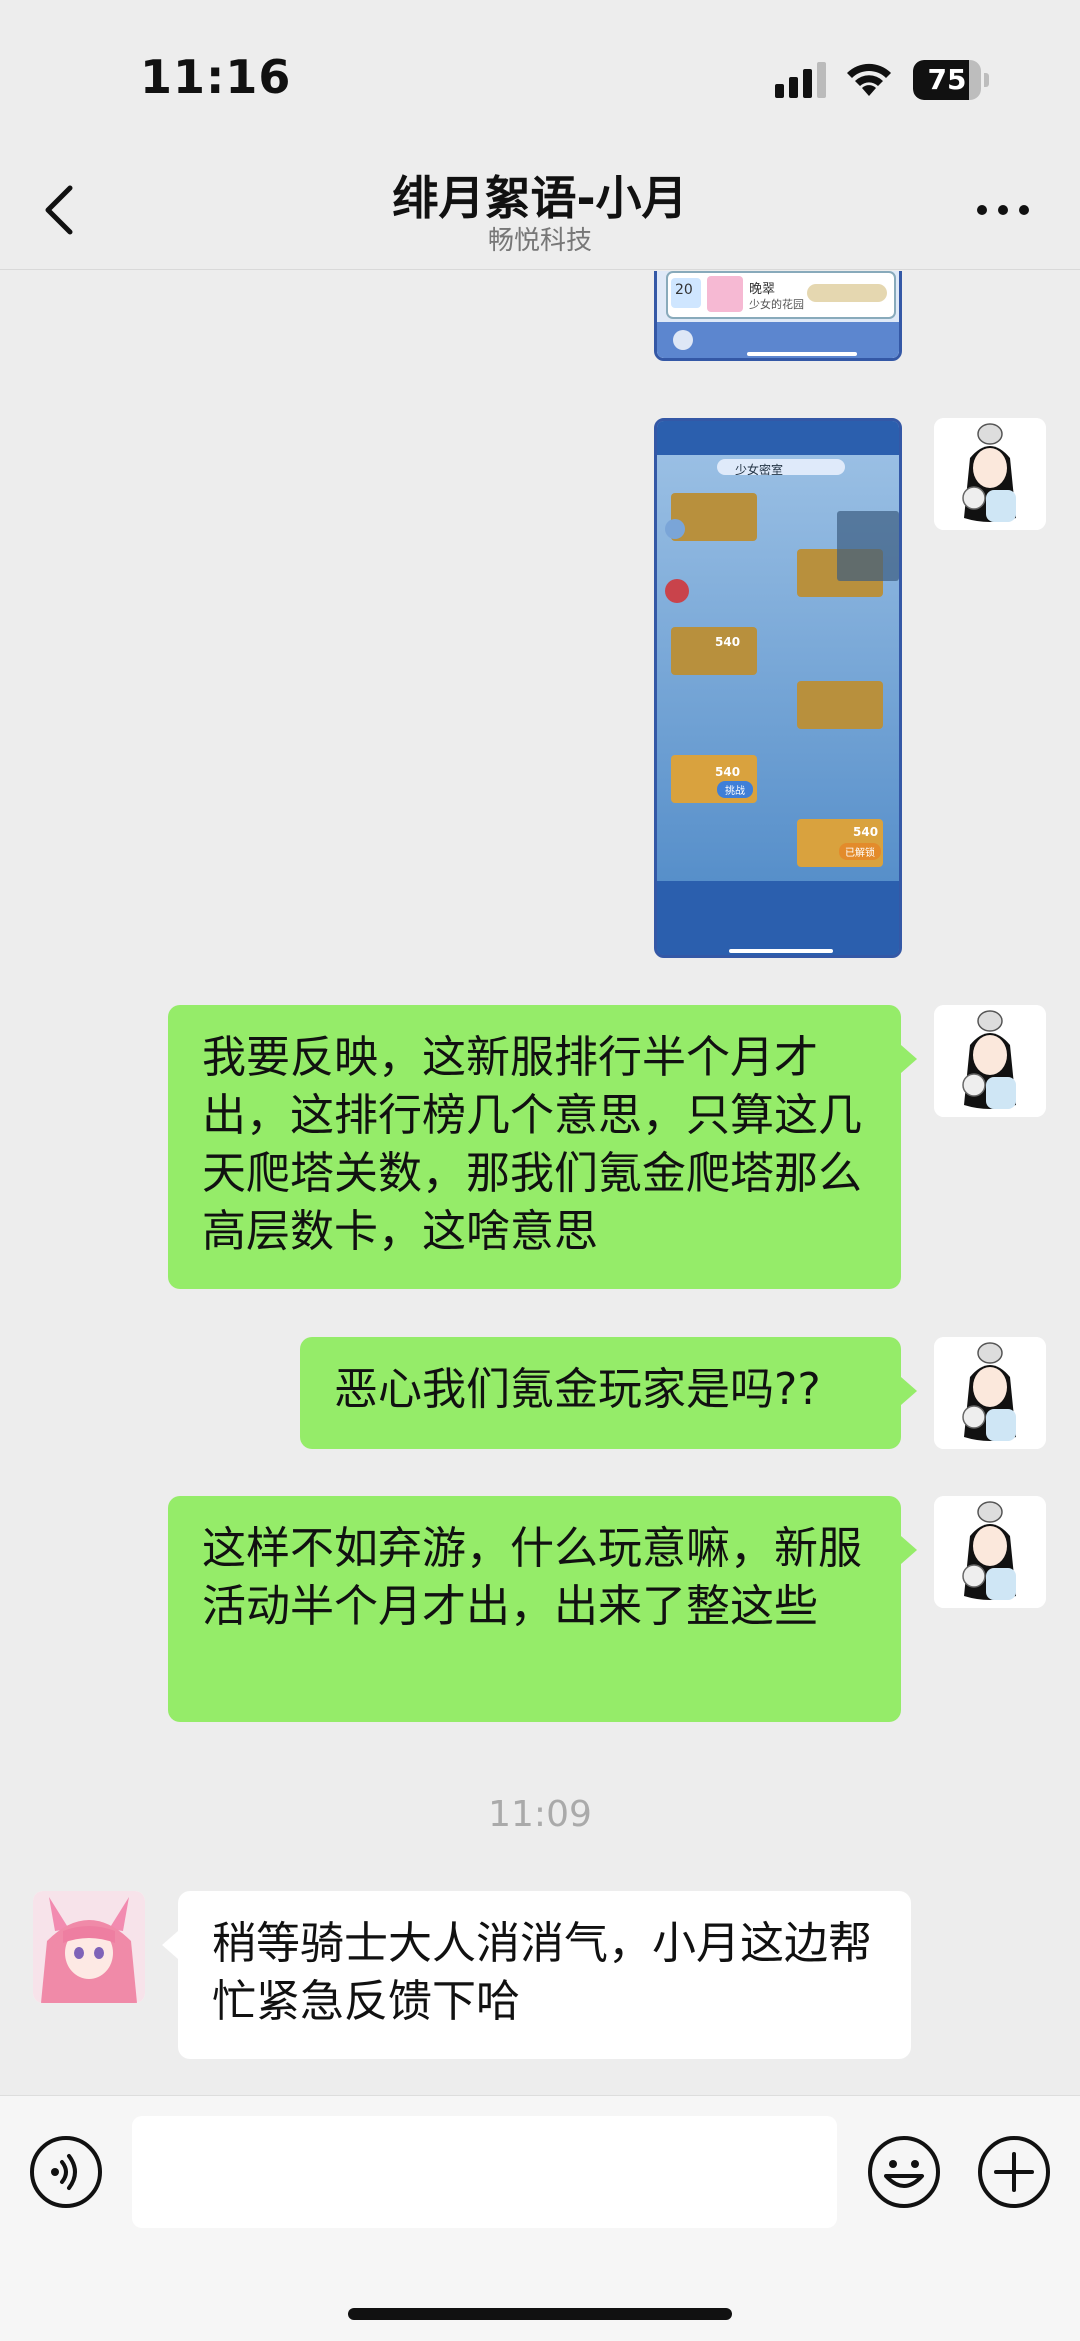 This screenshot has width=1080, height=2341. I want to click on cellular-signal-icon, so click(800, 80).